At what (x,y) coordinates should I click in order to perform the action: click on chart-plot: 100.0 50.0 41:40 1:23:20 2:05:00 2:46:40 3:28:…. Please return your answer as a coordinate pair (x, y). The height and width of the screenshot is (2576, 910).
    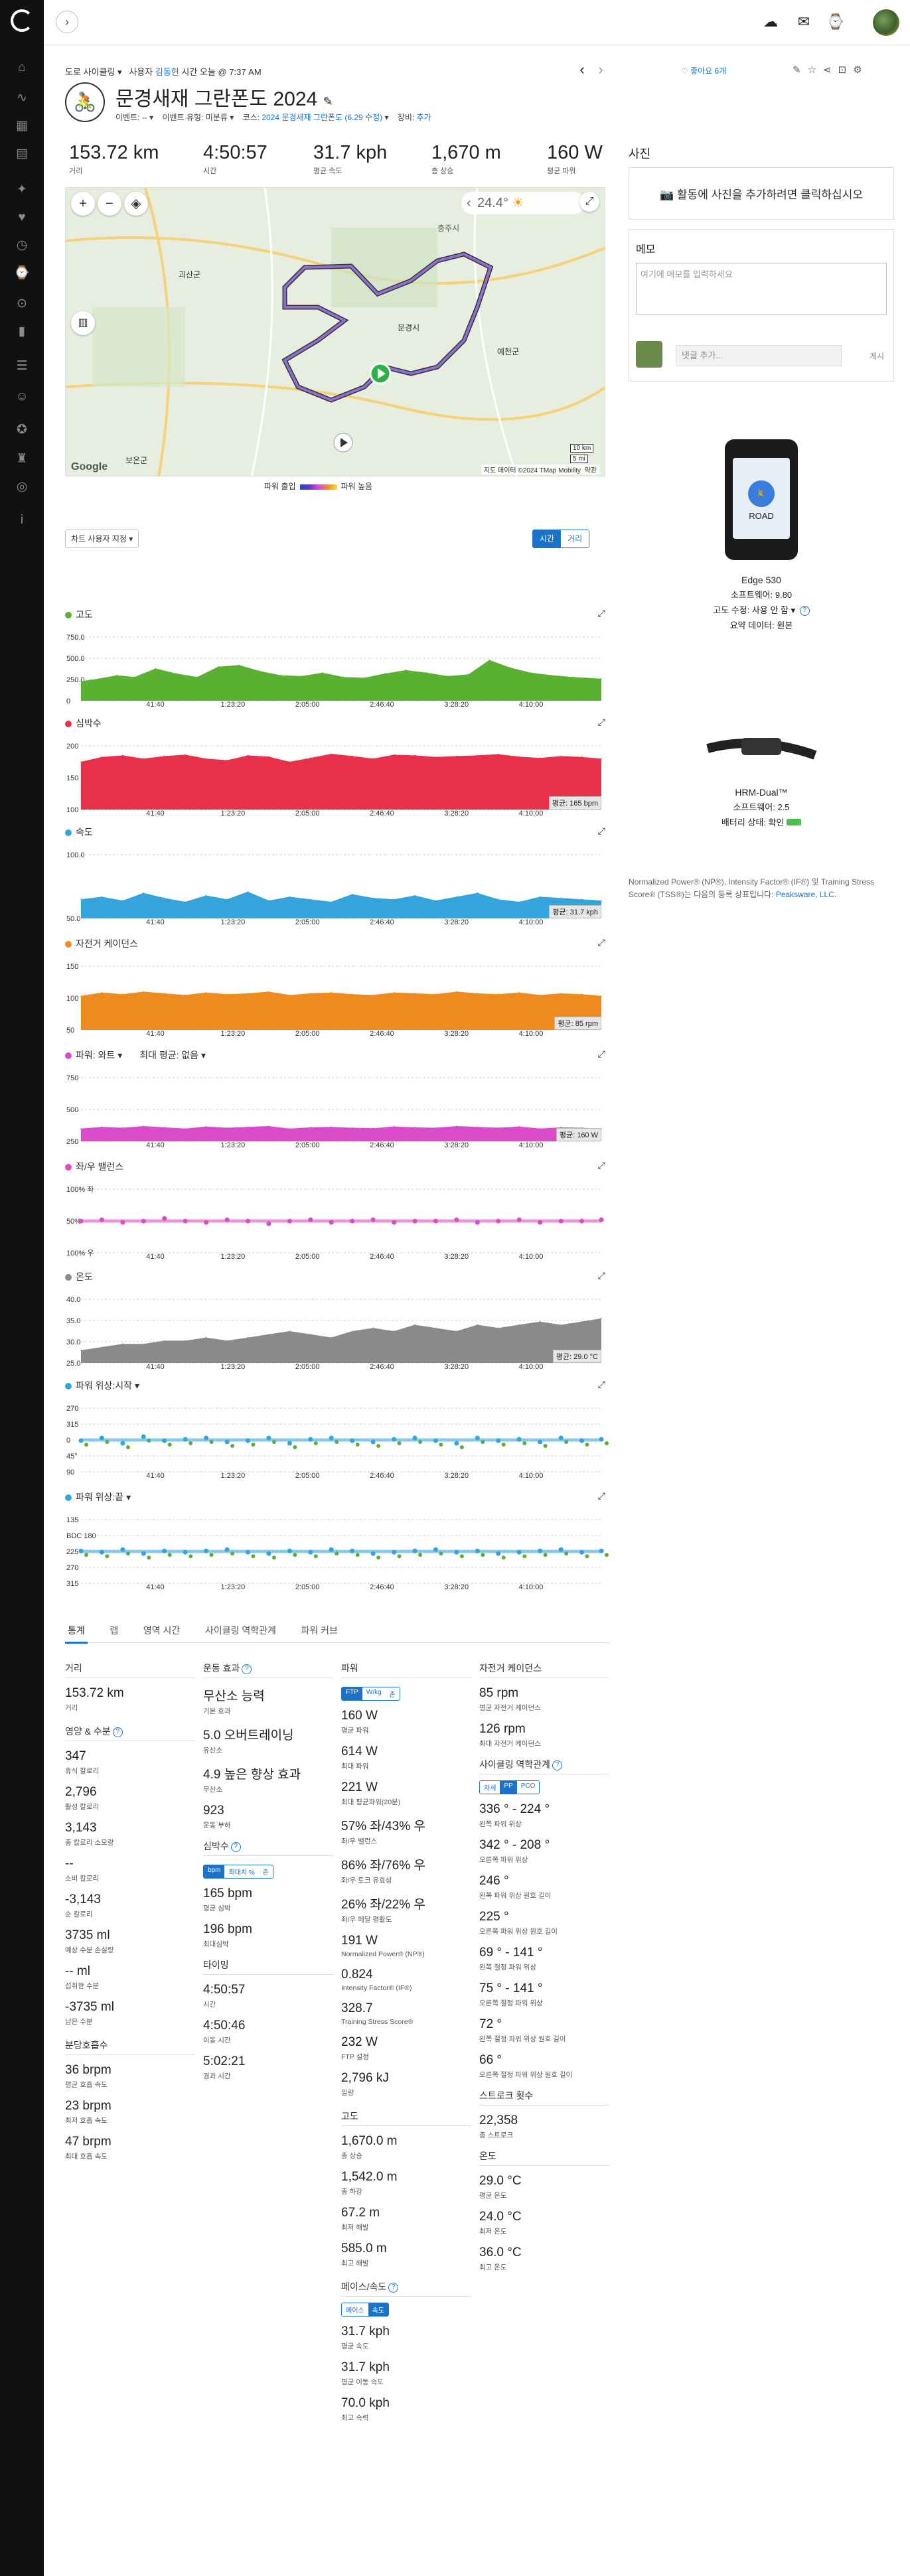
    Looking at the image, I should click on (337, 881).